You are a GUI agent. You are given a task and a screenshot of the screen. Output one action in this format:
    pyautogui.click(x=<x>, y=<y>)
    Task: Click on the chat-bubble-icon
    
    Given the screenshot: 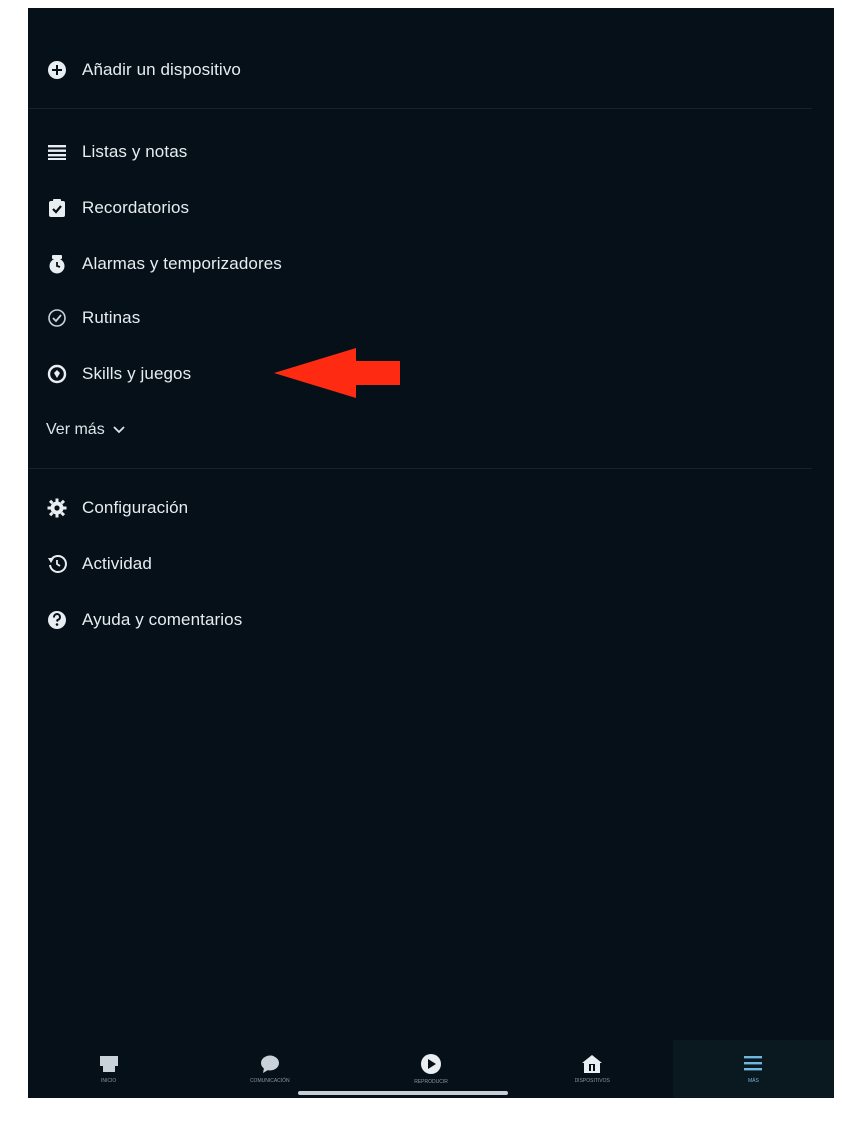 What is the action you would take?
    pyautogui.click(x=269, y=1064)
    